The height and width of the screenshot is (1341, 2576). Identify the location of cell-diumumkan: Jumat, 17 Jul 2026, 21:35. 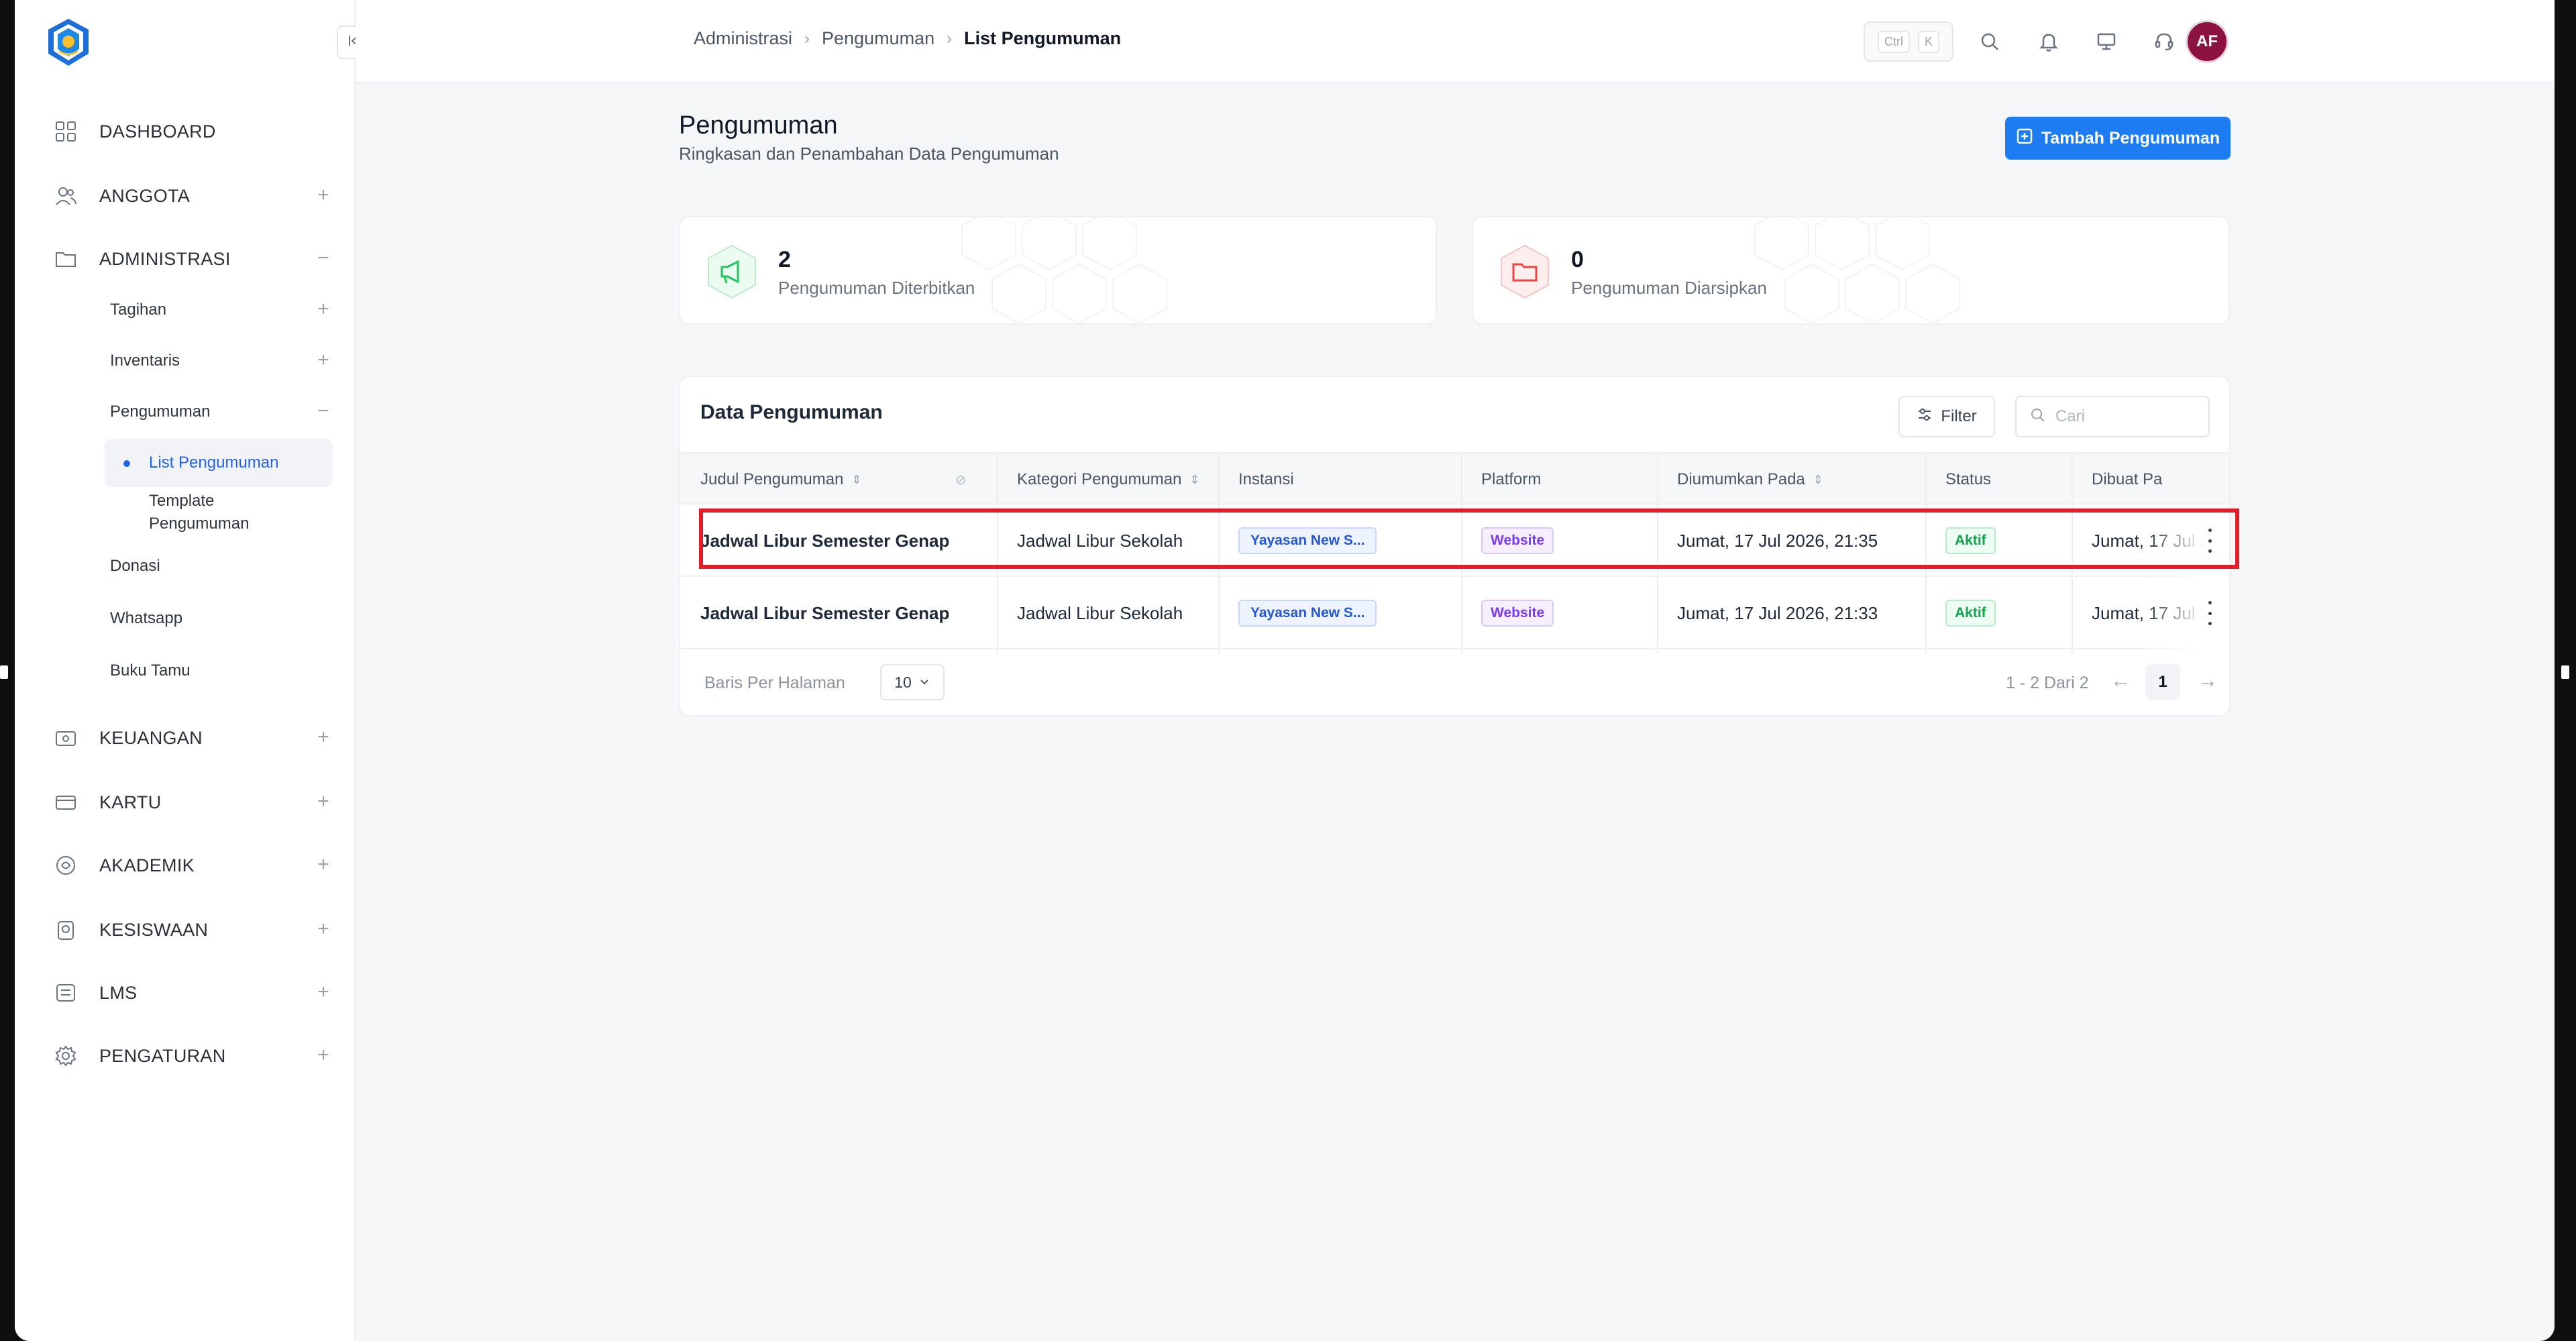
(1777, 540).